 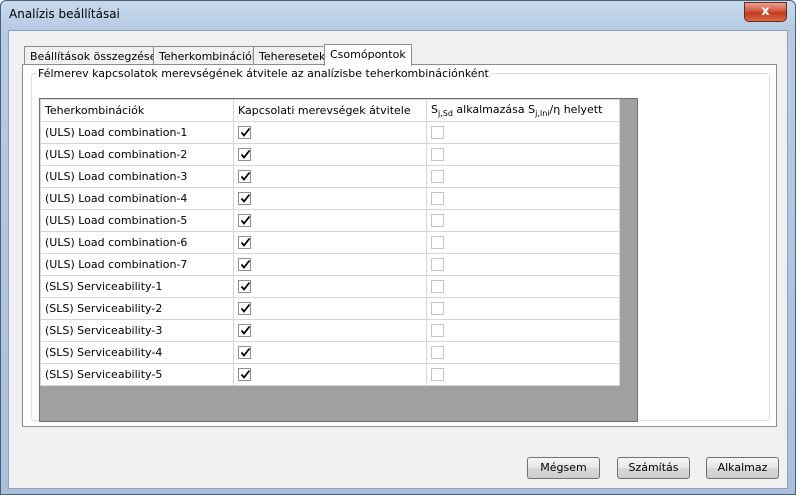 I want to click on close-icon: x, so click(x=765, y=11).